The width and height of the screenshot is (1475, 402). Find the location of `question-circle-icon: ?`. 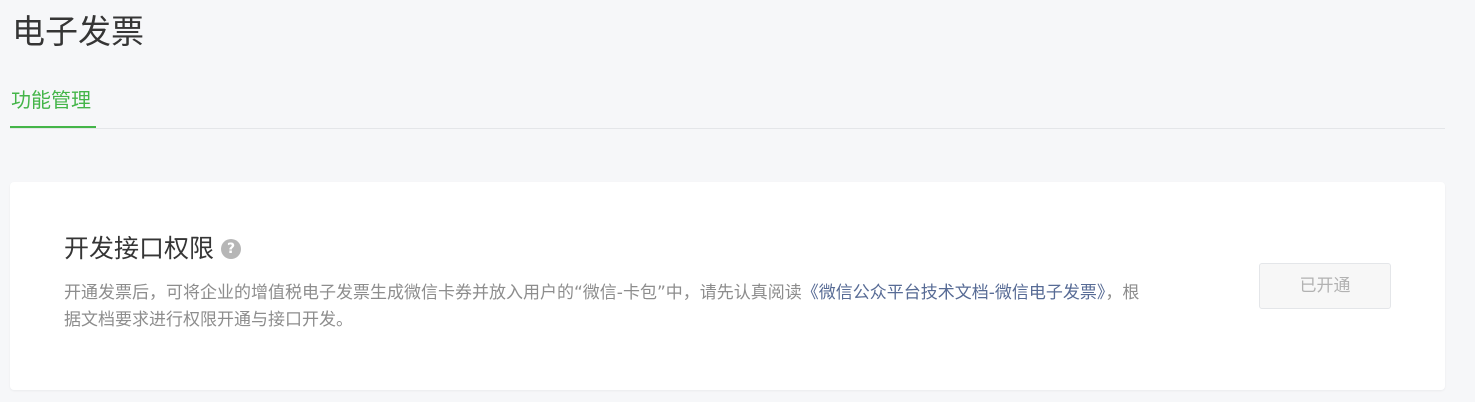

question-circle-icon: ? is located at coordinates (231, 249).